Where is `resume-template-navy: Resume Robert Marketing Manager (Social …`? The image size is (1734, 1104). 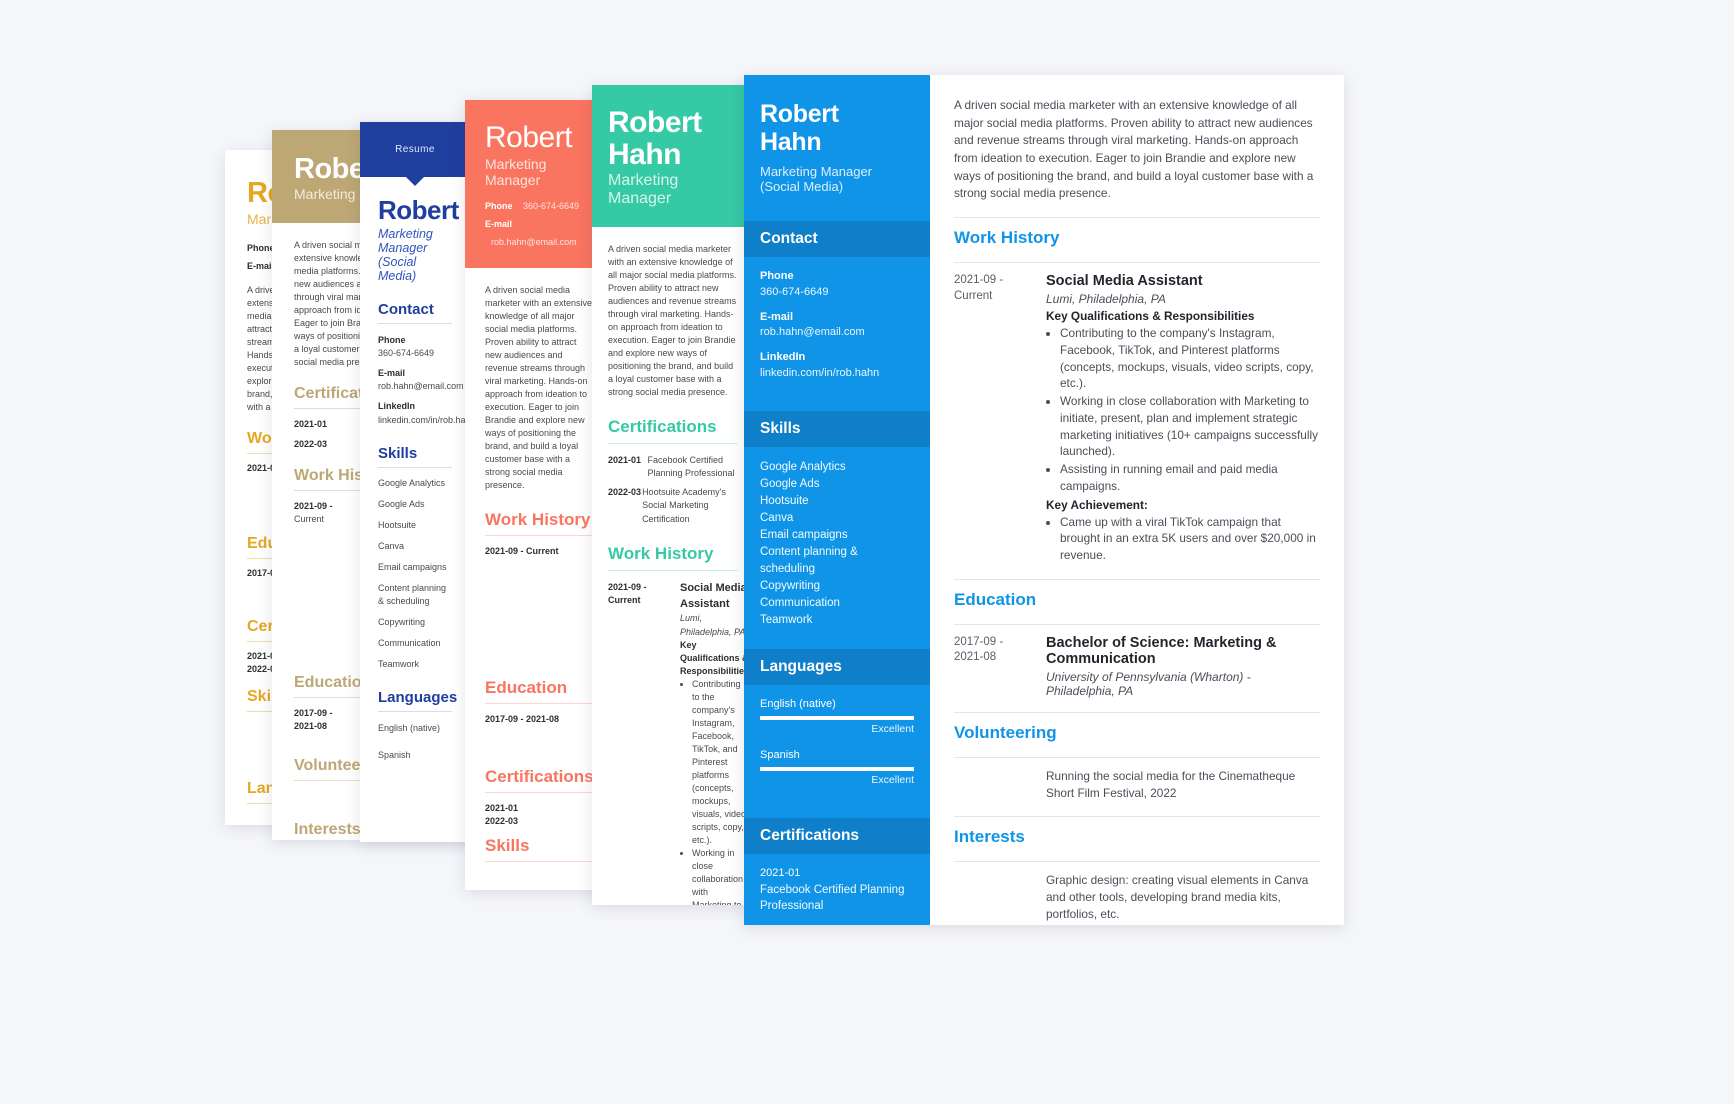 resume-template-navy: Resume Robert Marketing Manager (Social … is located at coordinates (415, 482).